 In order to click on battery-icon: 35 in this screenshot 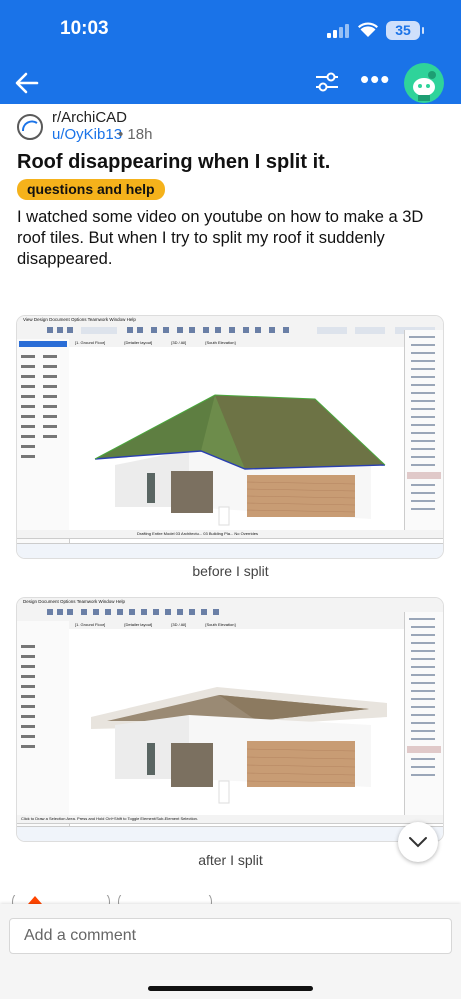, I will do `click(405, 30)`.